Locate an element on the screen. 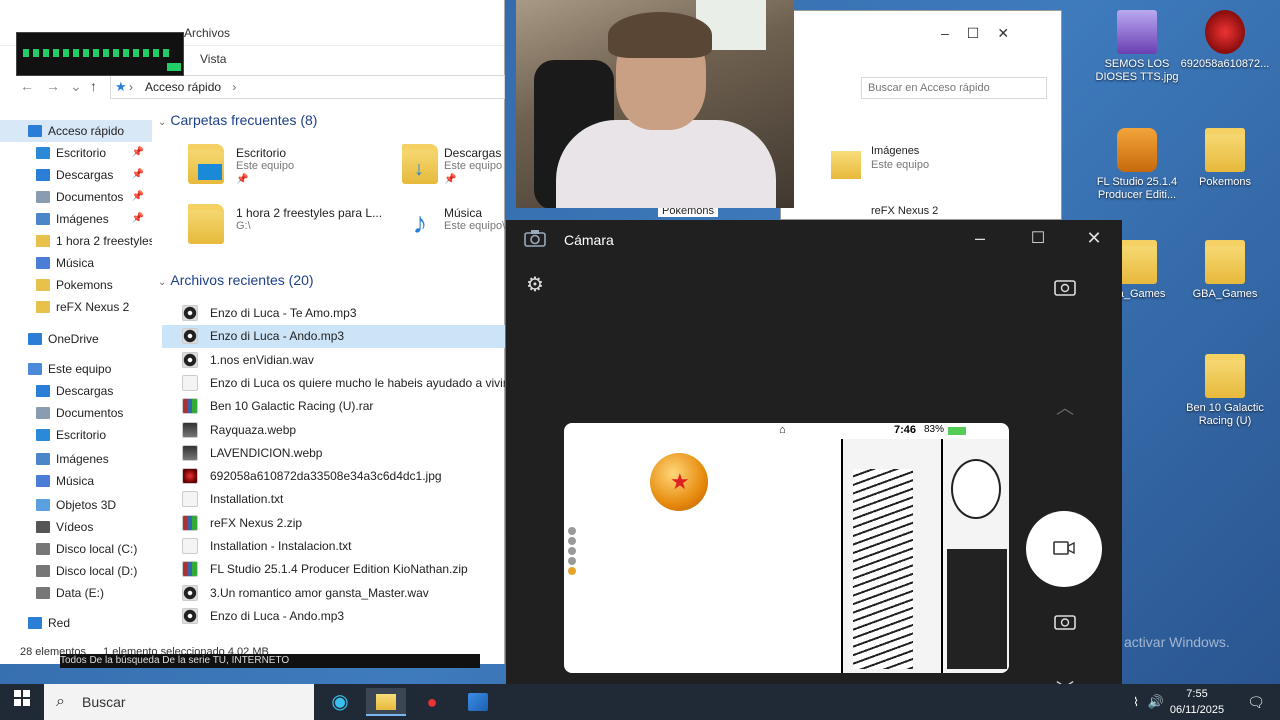 The width and height of the screenshot is (1280, 720). forward-icon: → is located at coordinates (53, 86).